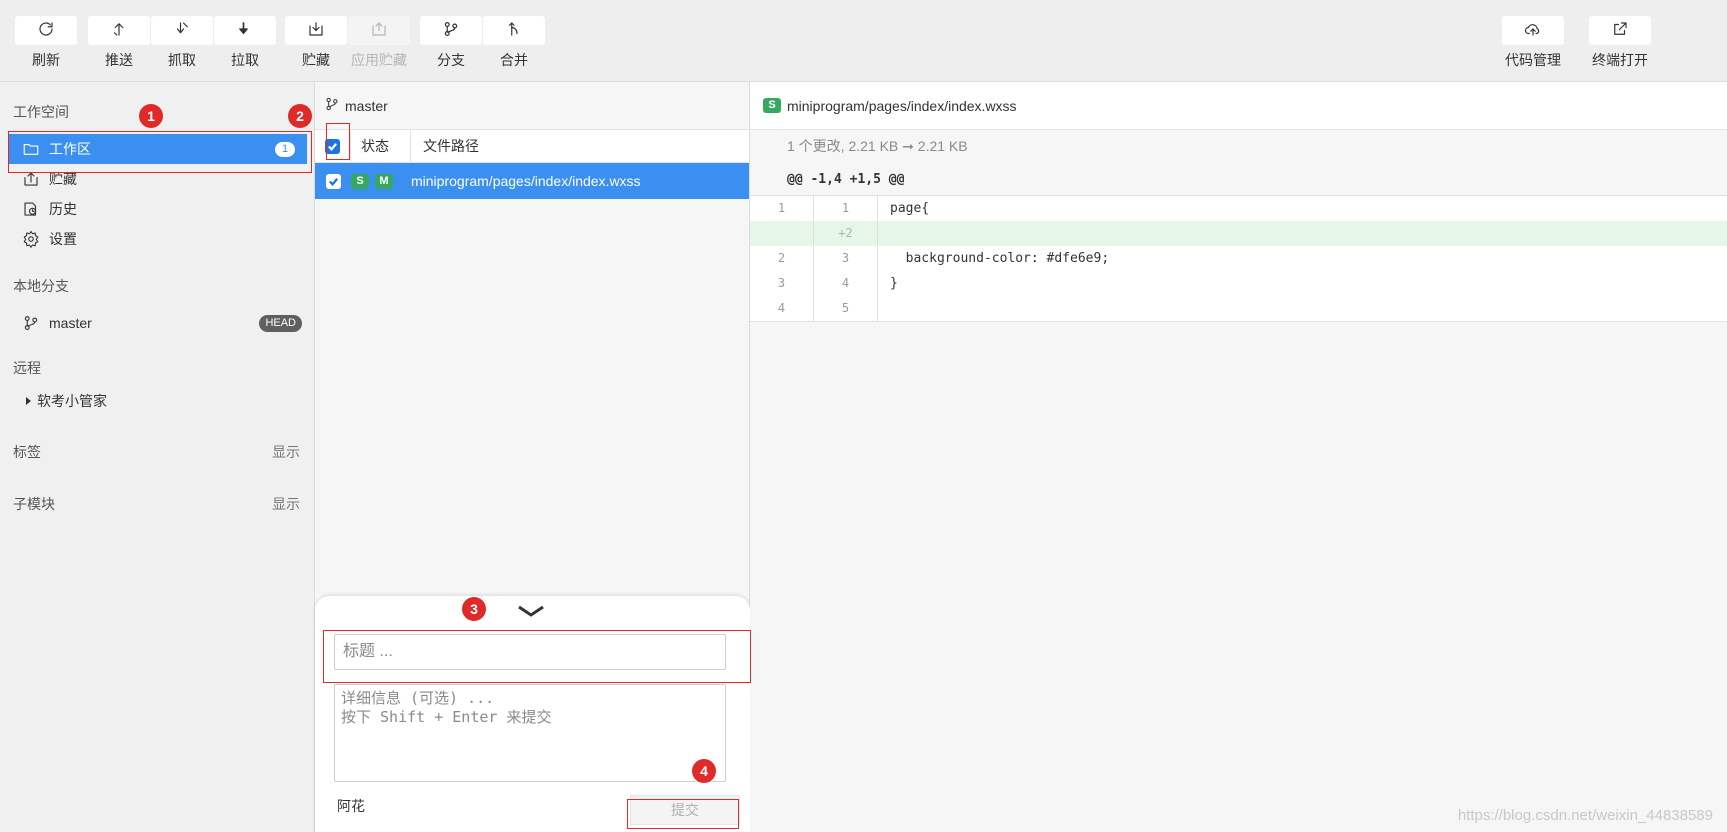 The height and width of the screenshot is (832, 1727). Describe the element at coordinates (63, 209) in the screenshot. I see `sidebar-item-label: 历史` at that location.